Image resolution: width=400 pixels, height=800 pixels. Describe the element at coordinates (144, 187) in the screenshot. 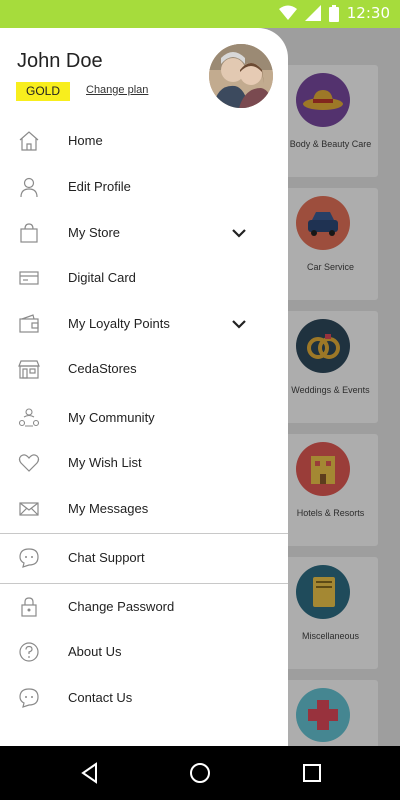

I see `menu-item-edit-profile: Edit Profile` at that location.